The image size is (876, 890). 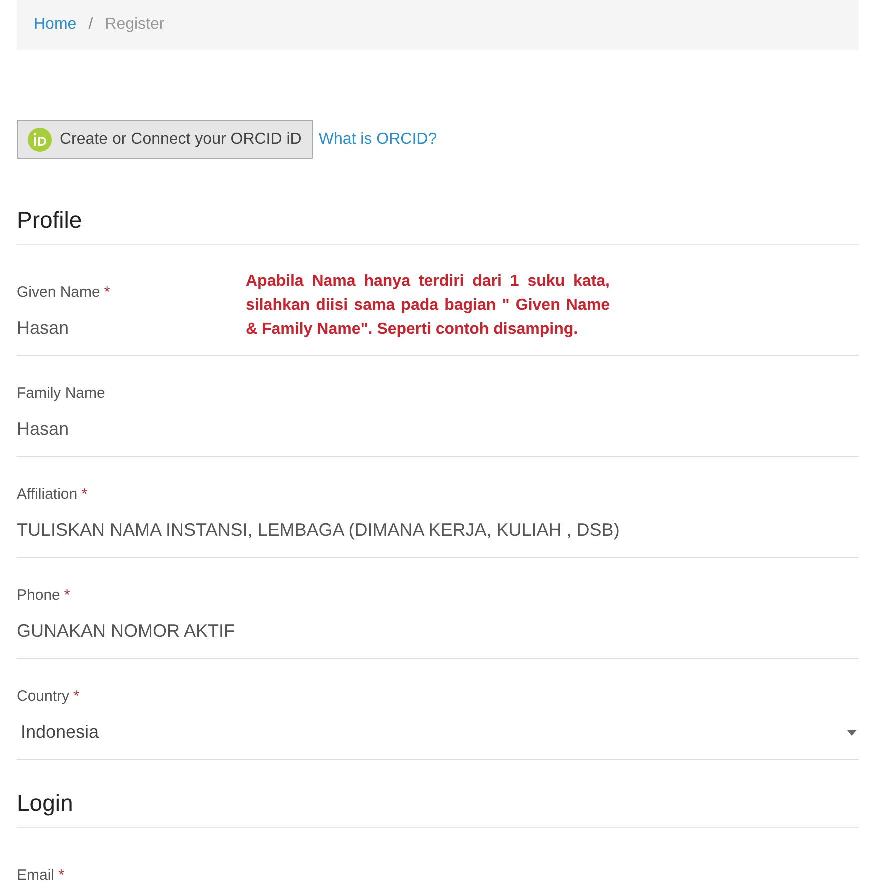 What do you see at coordinates (126, 631) in the screenshot?
I see `input-field: GUNAKAN NOMOR AKTIF` at bounding box center [126, 631].